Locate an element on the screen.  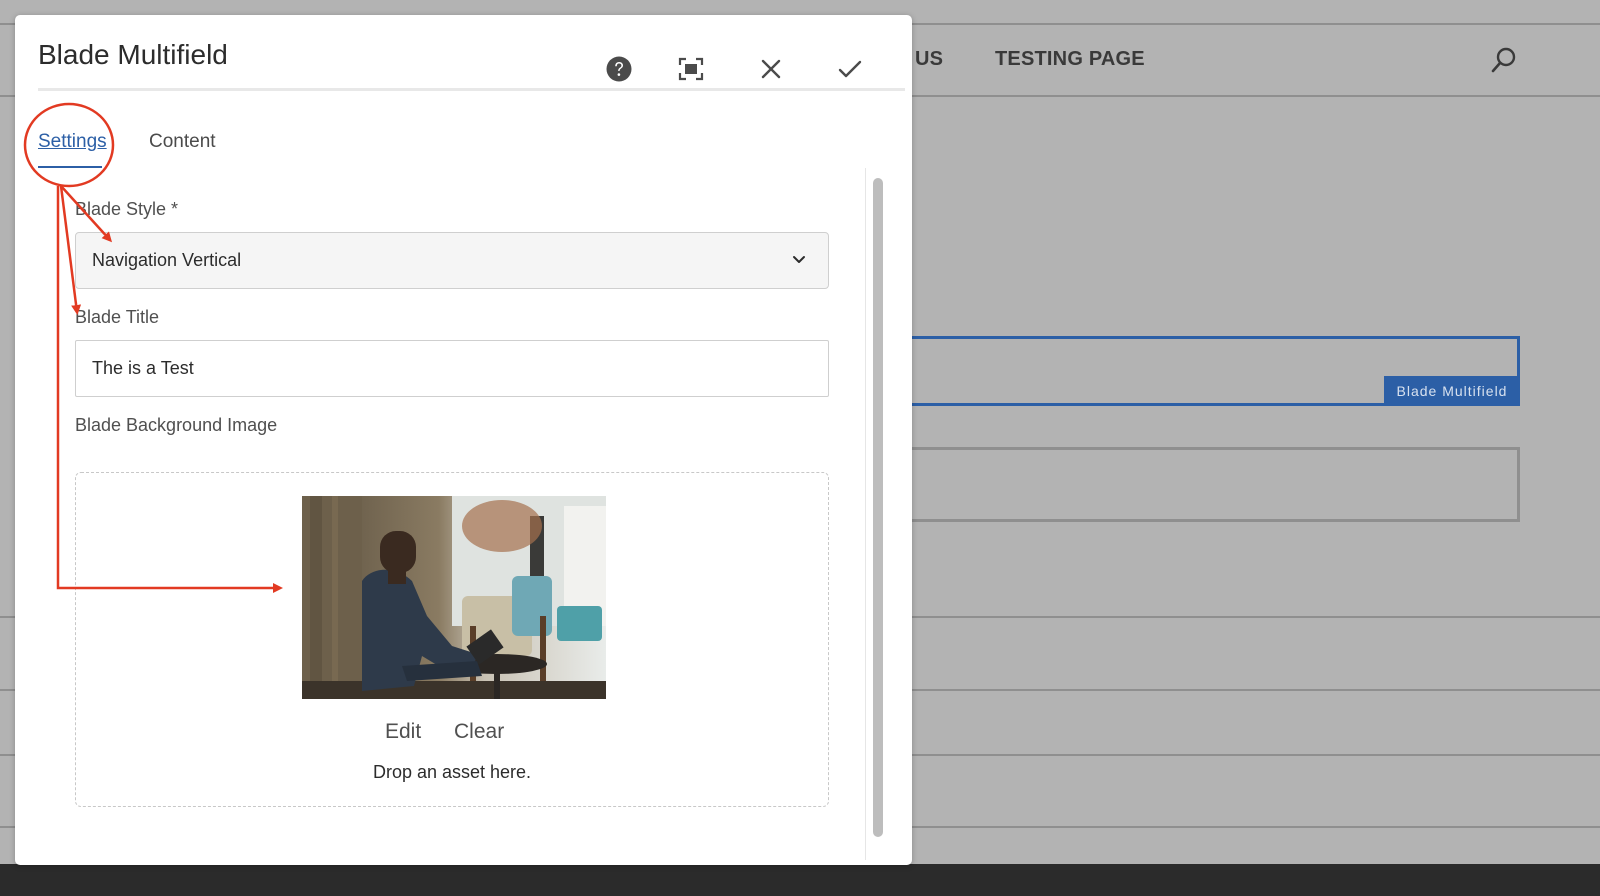
asset-thumbnail is located at coordinates (454, 597).